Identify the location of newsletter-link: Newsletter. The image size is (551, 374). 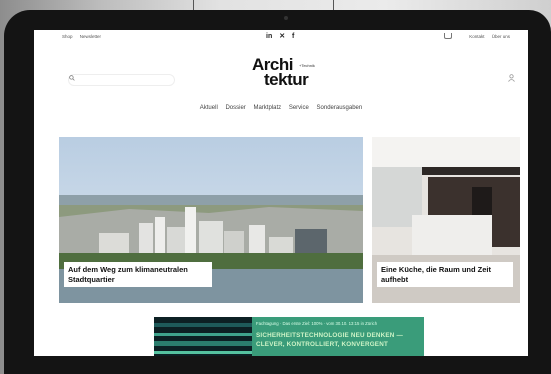
(90, 36).